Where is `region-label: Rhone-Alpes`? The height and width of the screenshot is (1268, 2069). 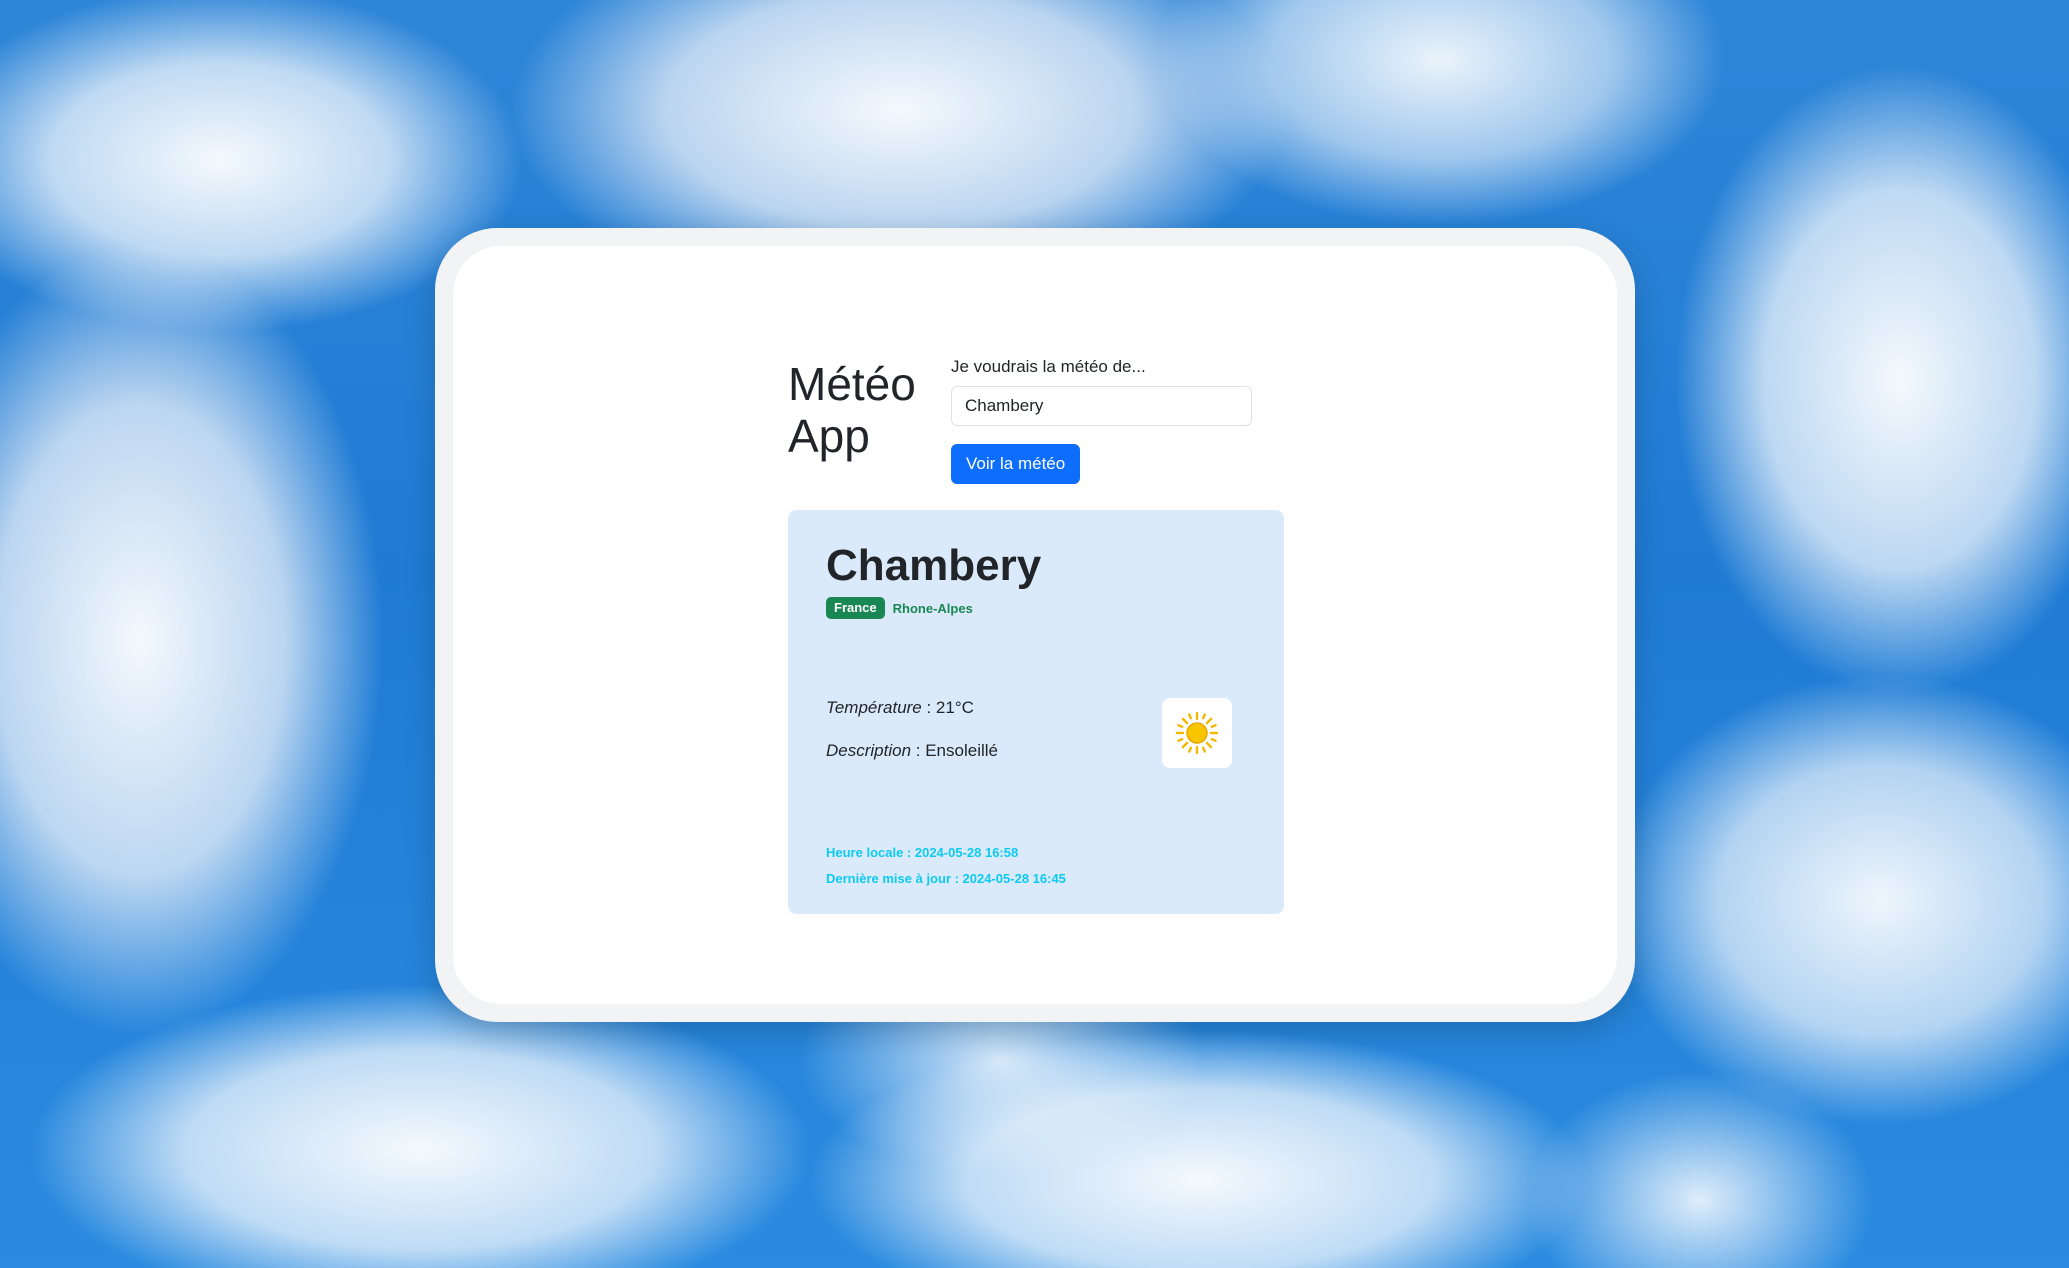 region-label: Rhone-Alpes is located at coordinates (932, 608).